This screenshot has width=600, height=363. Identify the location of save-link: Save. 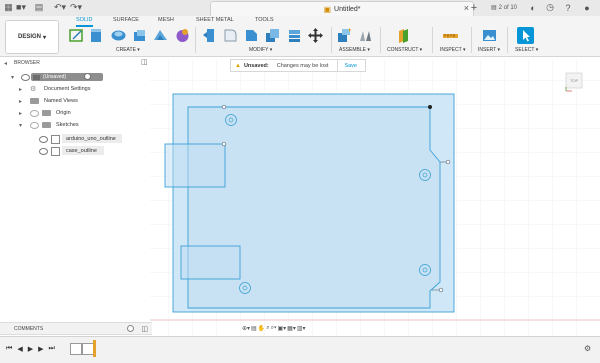
(350, 66).